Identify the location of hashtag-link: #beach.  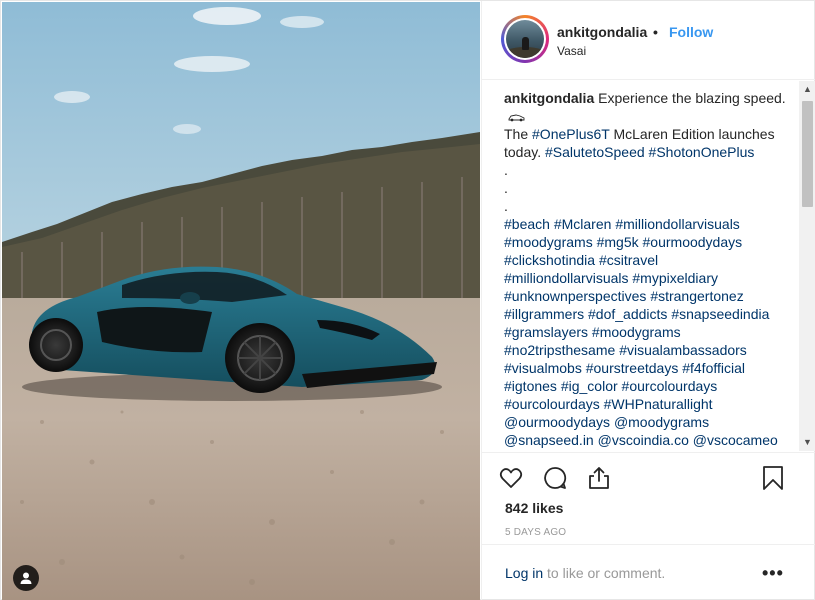
(527, 224).